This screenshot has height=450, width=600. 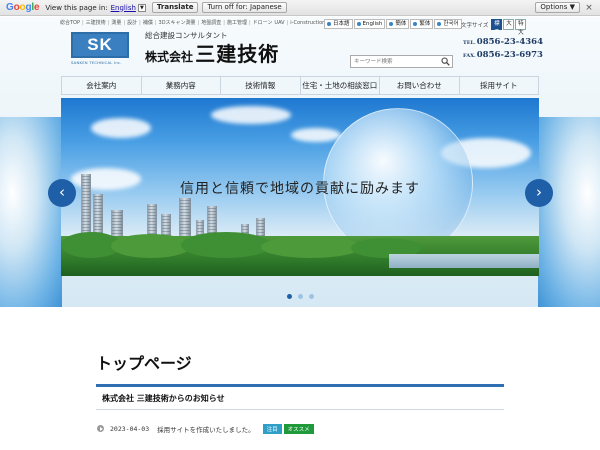 What do you see at coordinates (96, 22) in the screenshot?
I see `top-link: 三建技術` at bounding box center [96, 22].